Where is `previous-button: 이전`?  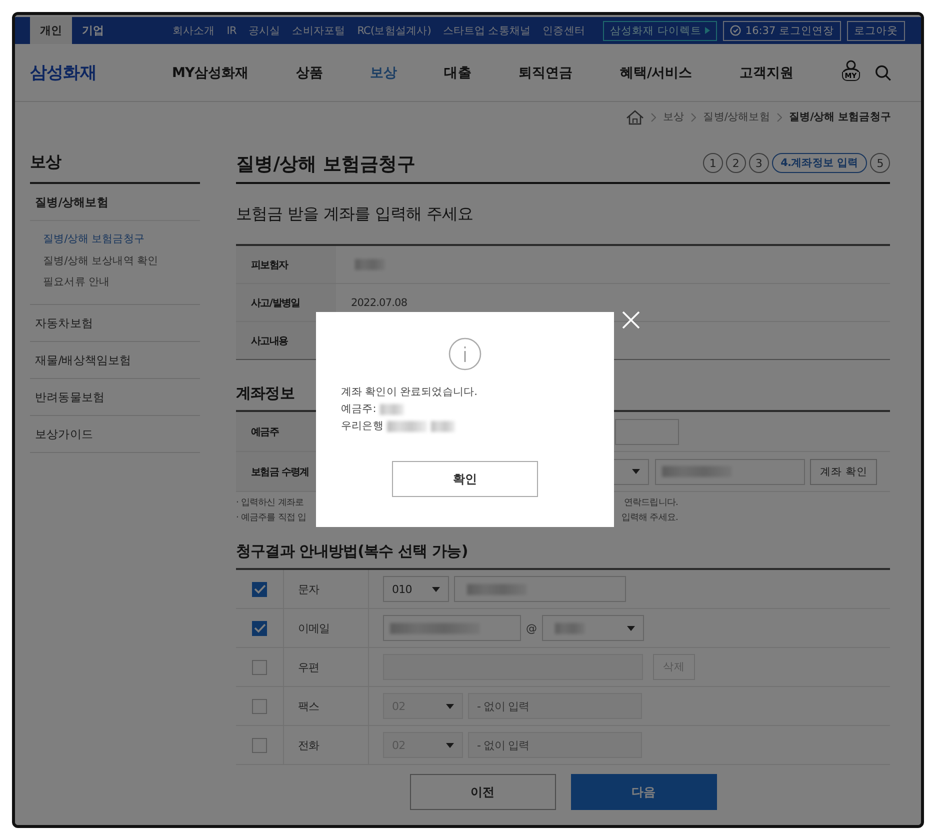 previous-button: 이전 is located at coordinates (483, 792).